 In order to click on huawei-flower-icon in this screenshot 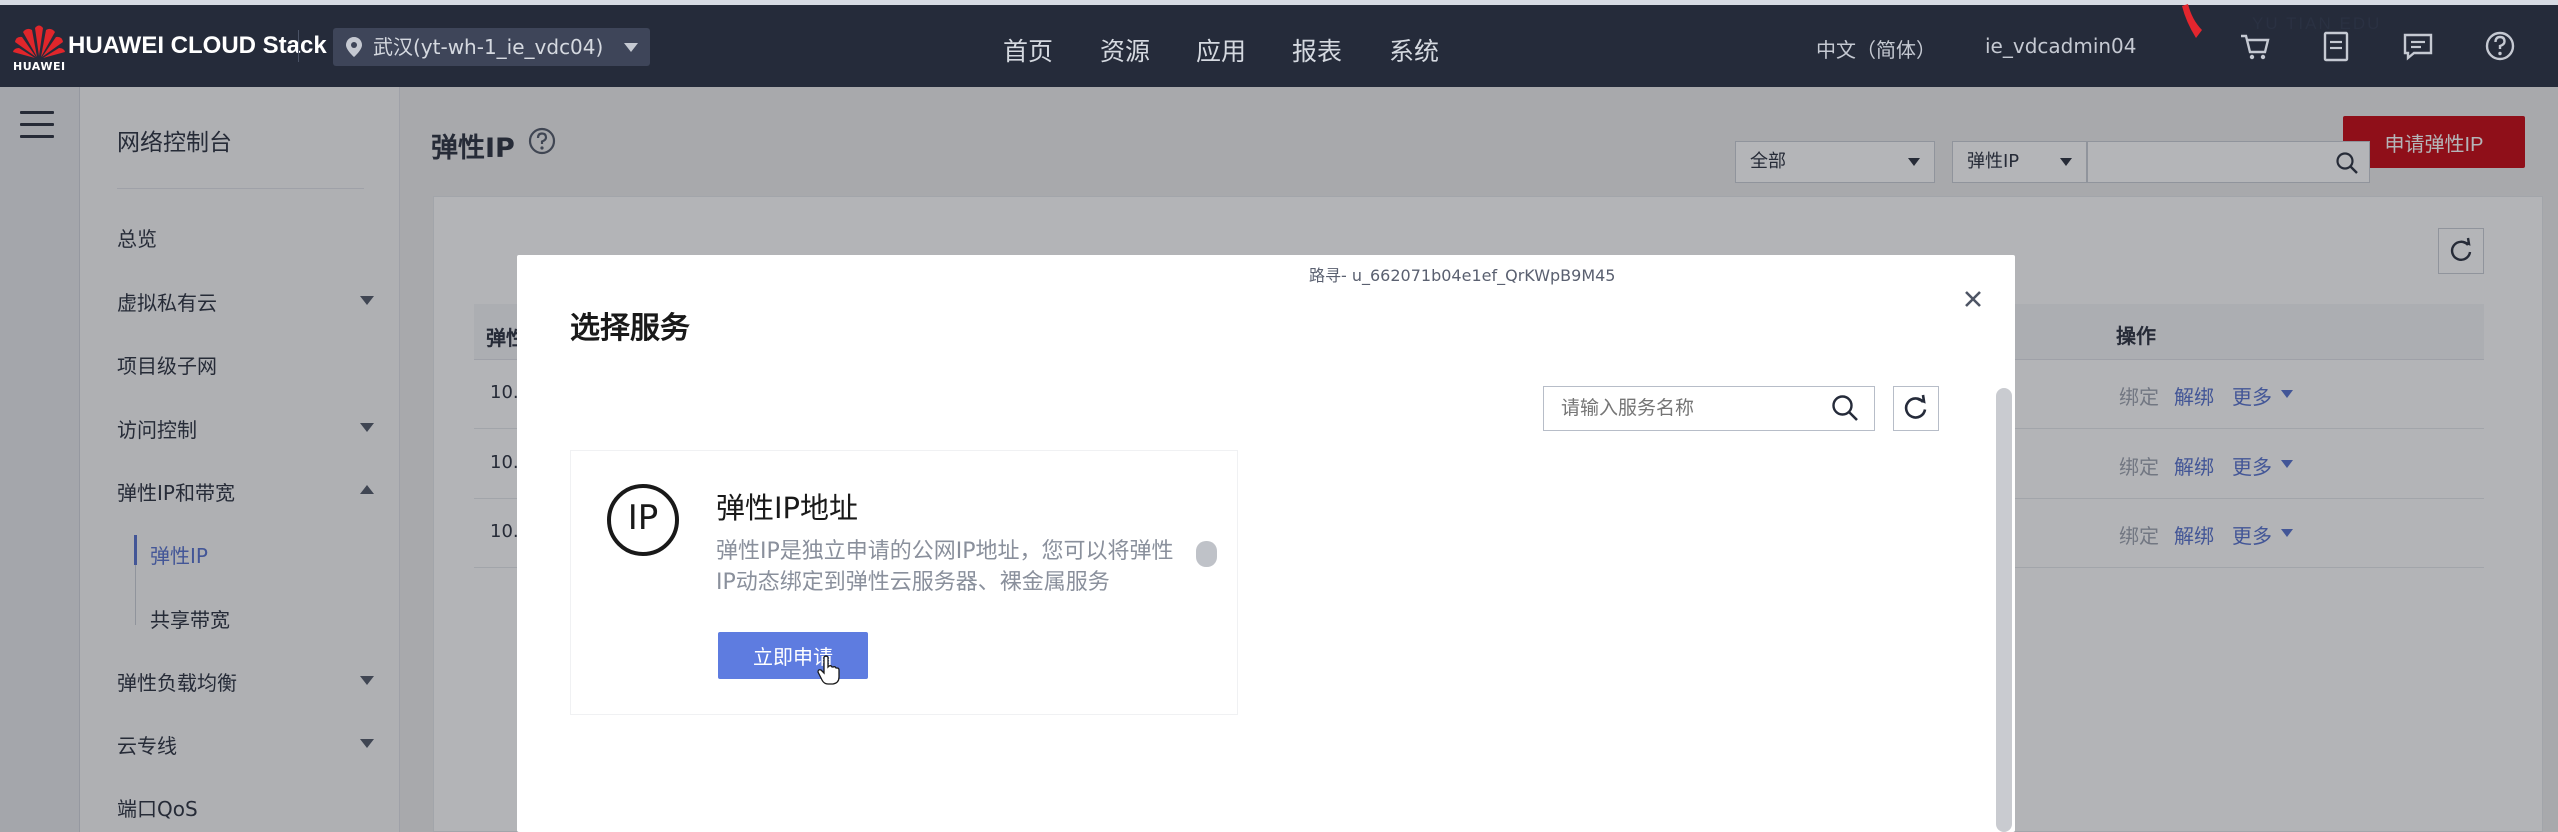, I will do `click(39, 41)`.